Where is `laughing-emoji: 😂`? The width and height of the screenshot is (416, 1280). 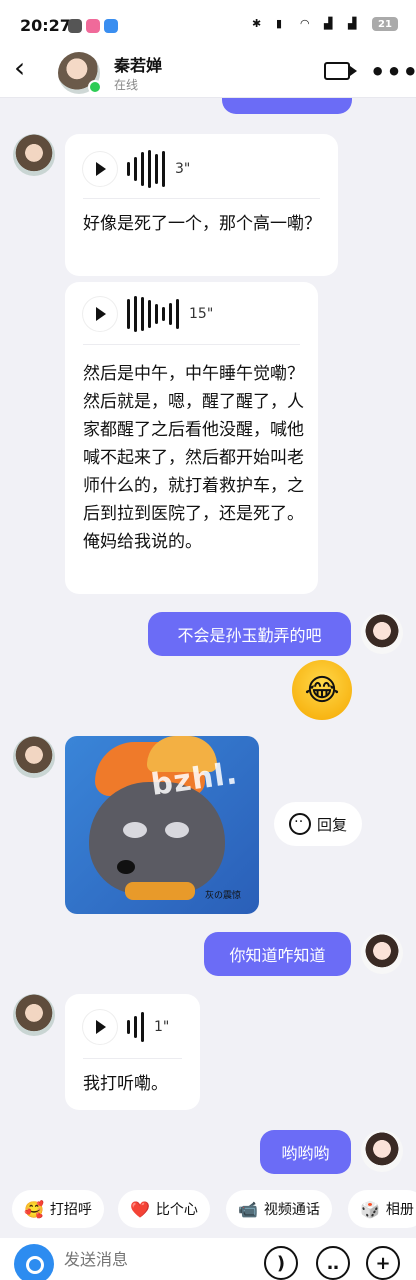 laughing-emoji: 😂 is located at coordinates (322, 690).